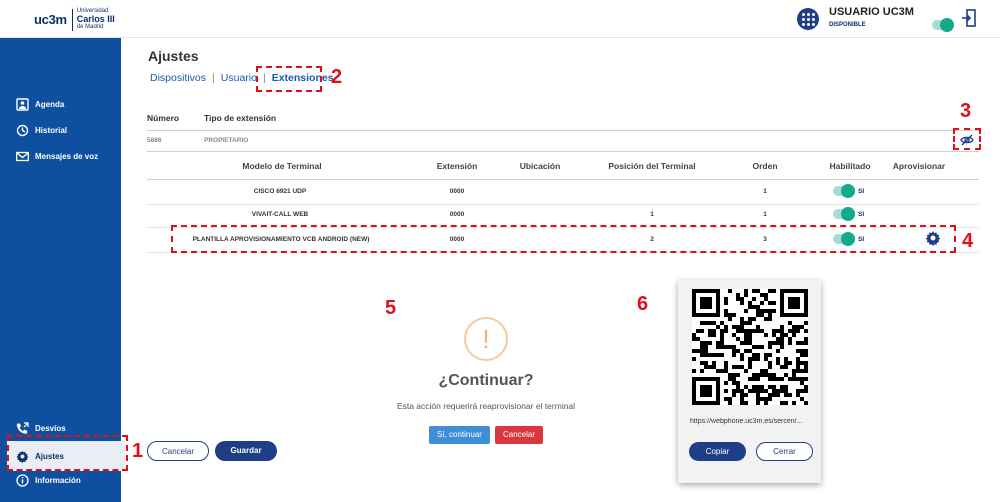 Image resolution: width=1000 pixels, height=502 pixels. Describe the element at coordinates (246, 451) in the screenshot. I see `save-button: Guardar` at that location.